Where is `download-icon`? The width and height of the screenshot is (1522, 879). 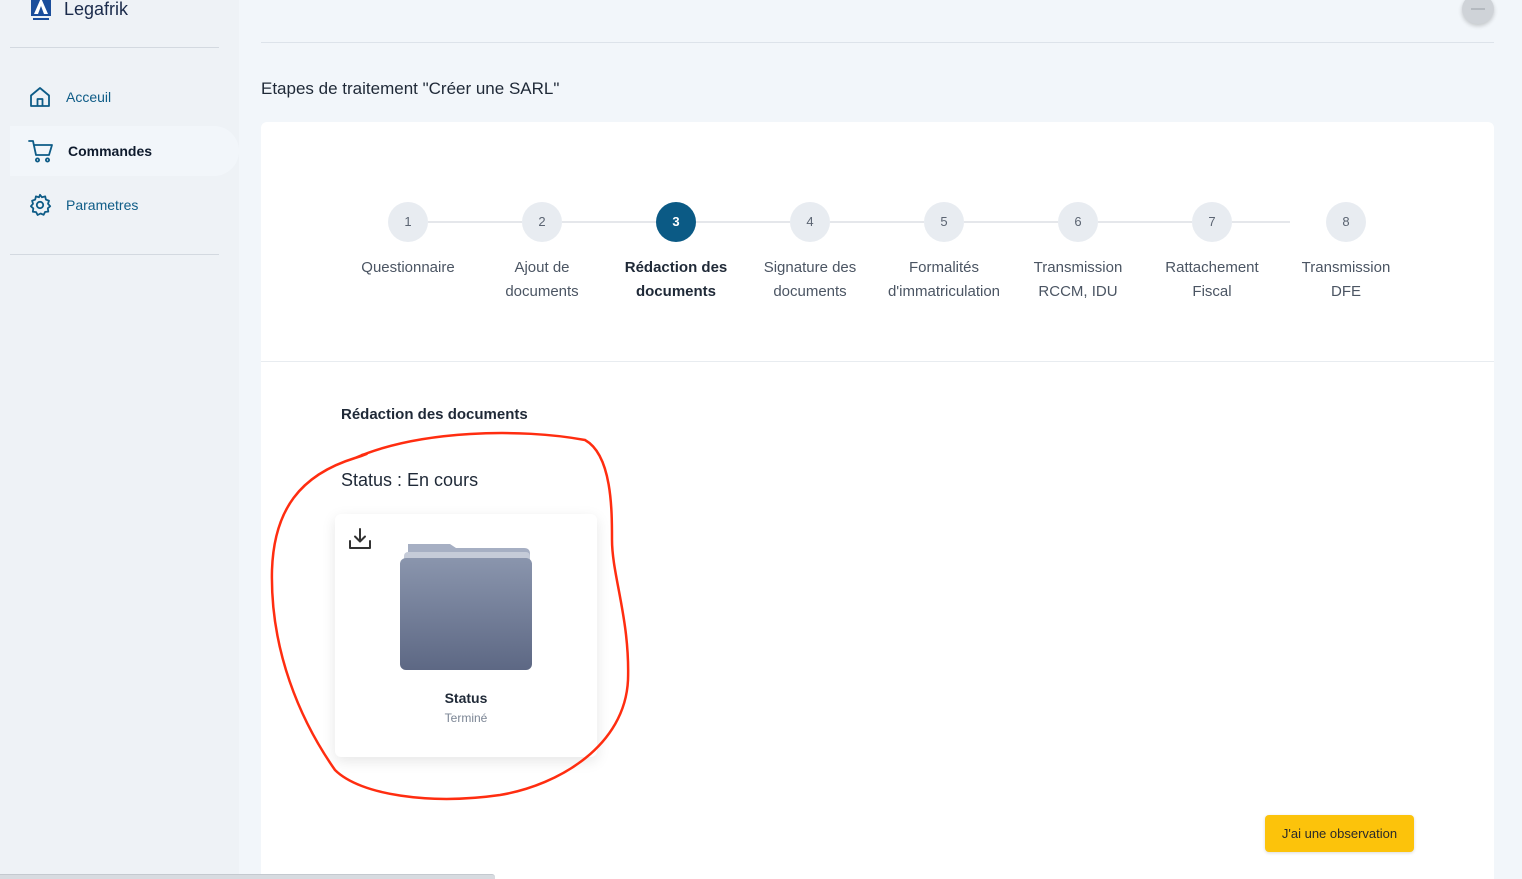 download-icon is located at coordinates (360, 541).